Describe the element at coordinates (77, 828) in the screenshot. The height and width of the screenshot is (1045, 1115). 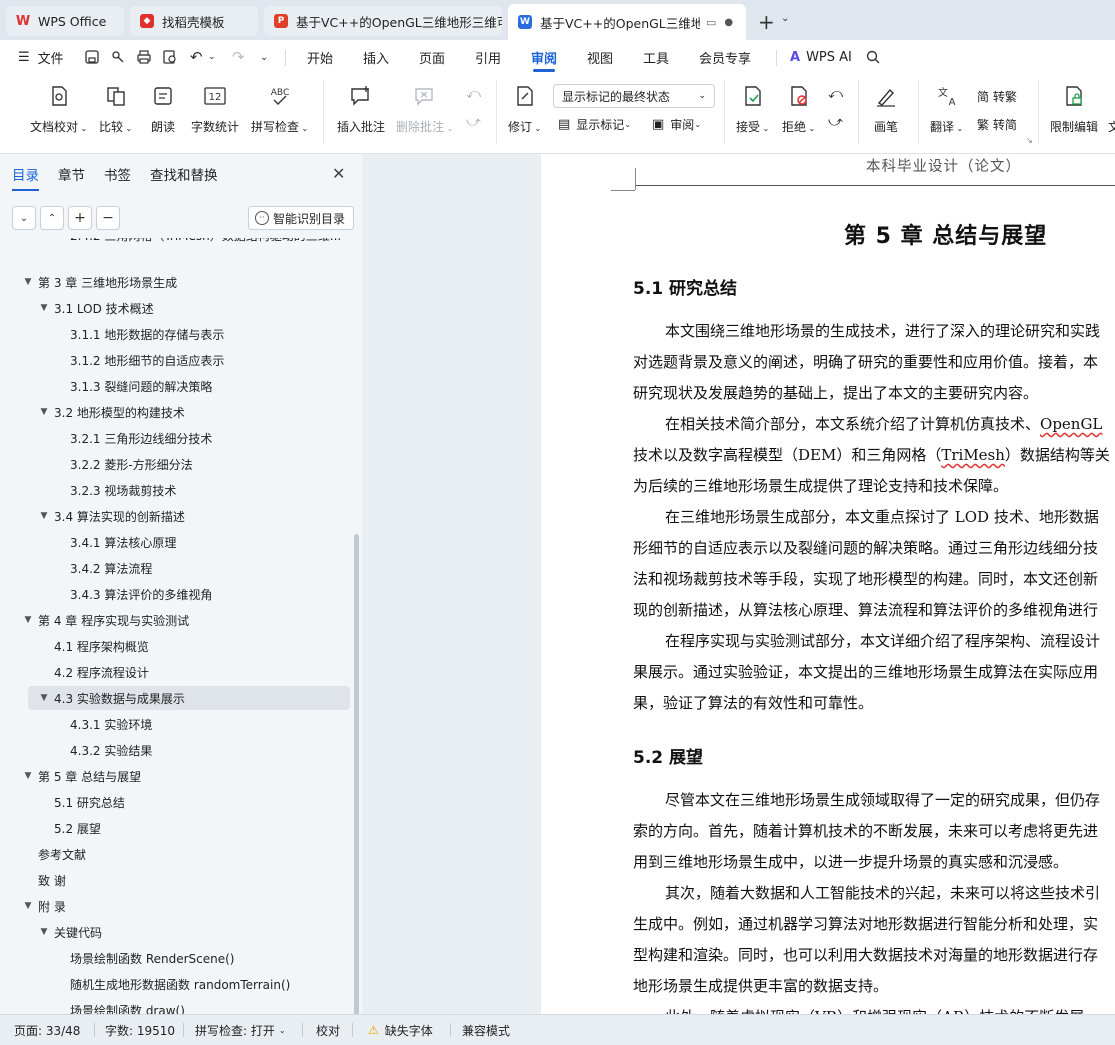
I see `toc-item: 5.2 展望` at that location.